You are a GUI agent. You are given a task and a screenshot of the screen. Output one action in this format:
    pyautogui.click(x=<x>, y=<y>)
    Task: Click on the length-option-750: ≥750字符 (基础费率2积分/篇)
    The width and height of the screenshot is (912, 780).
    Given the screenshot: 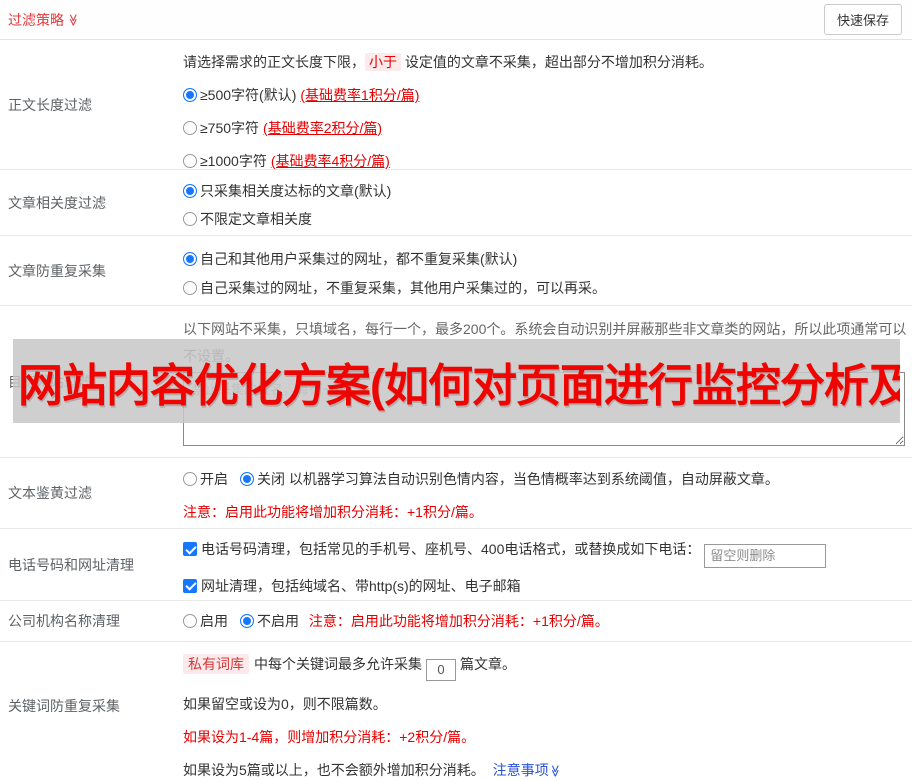 What is the action you would take?
    pyautogui.click(x=543, y=128)
    